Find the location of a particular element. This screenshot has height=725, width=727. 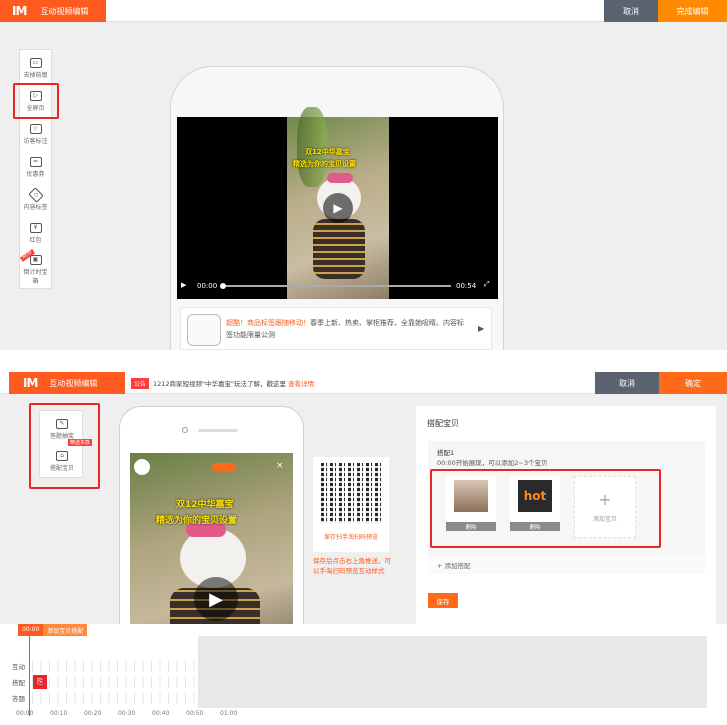

star-icon: ☆ is located at coordinates (35, 128).